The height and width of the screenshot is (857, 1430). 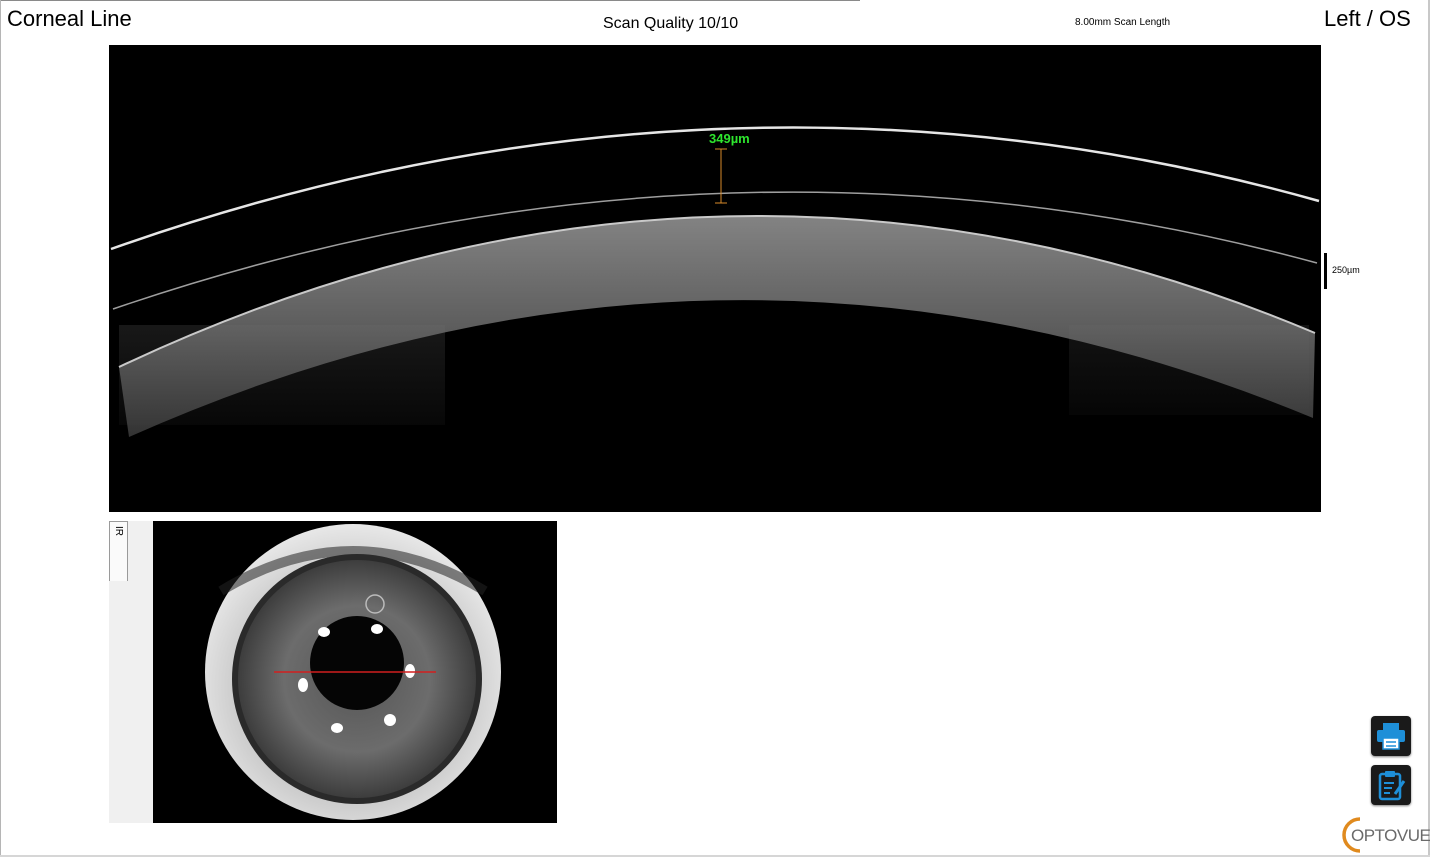 What do you see at coordinates (69, 18) in the screenshot?
I see `page-title: Corneal Line` at bounding box center [69, 18].